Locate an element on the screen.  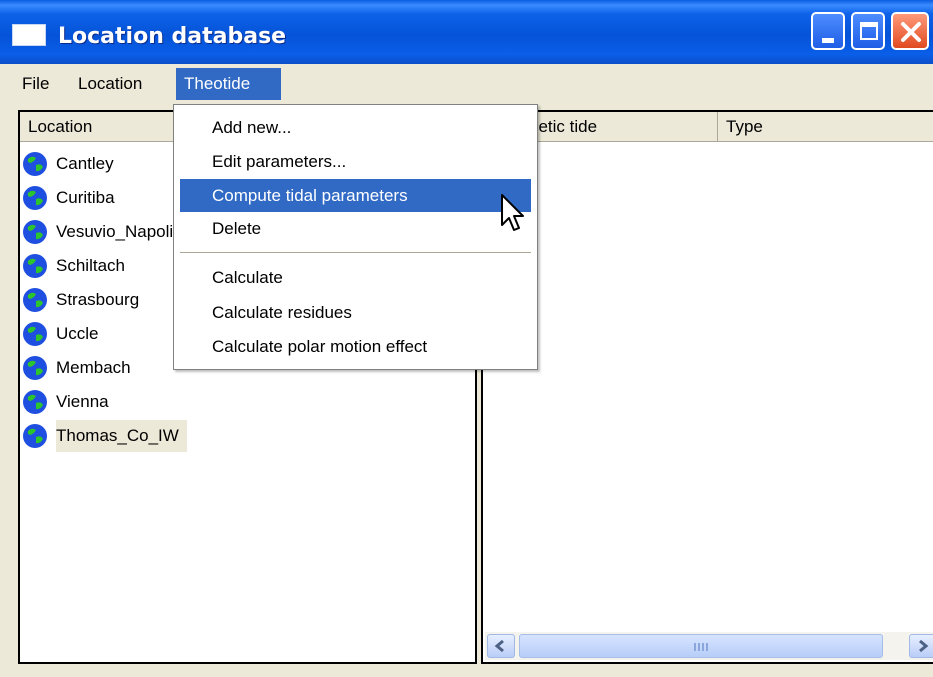
location-label: Thomas_Co_IW is located at coordinates (121, 436).